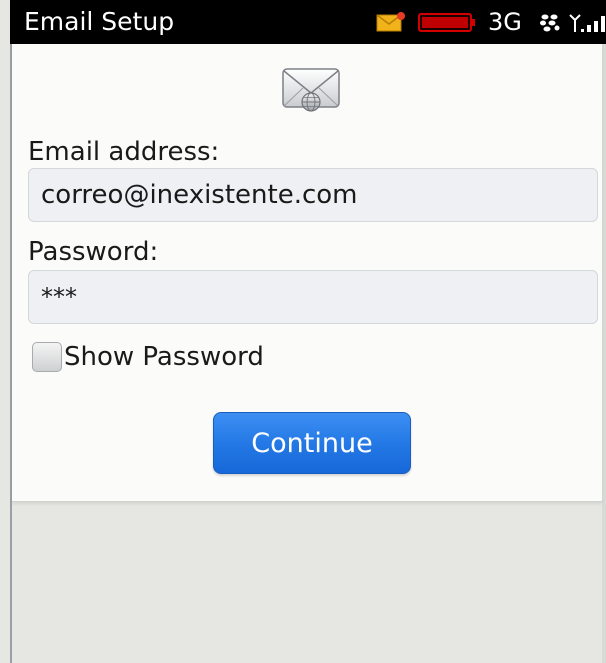 This screenshot has width=606, height=663. I want to click on signal-strength-icon, so click(587, 23).